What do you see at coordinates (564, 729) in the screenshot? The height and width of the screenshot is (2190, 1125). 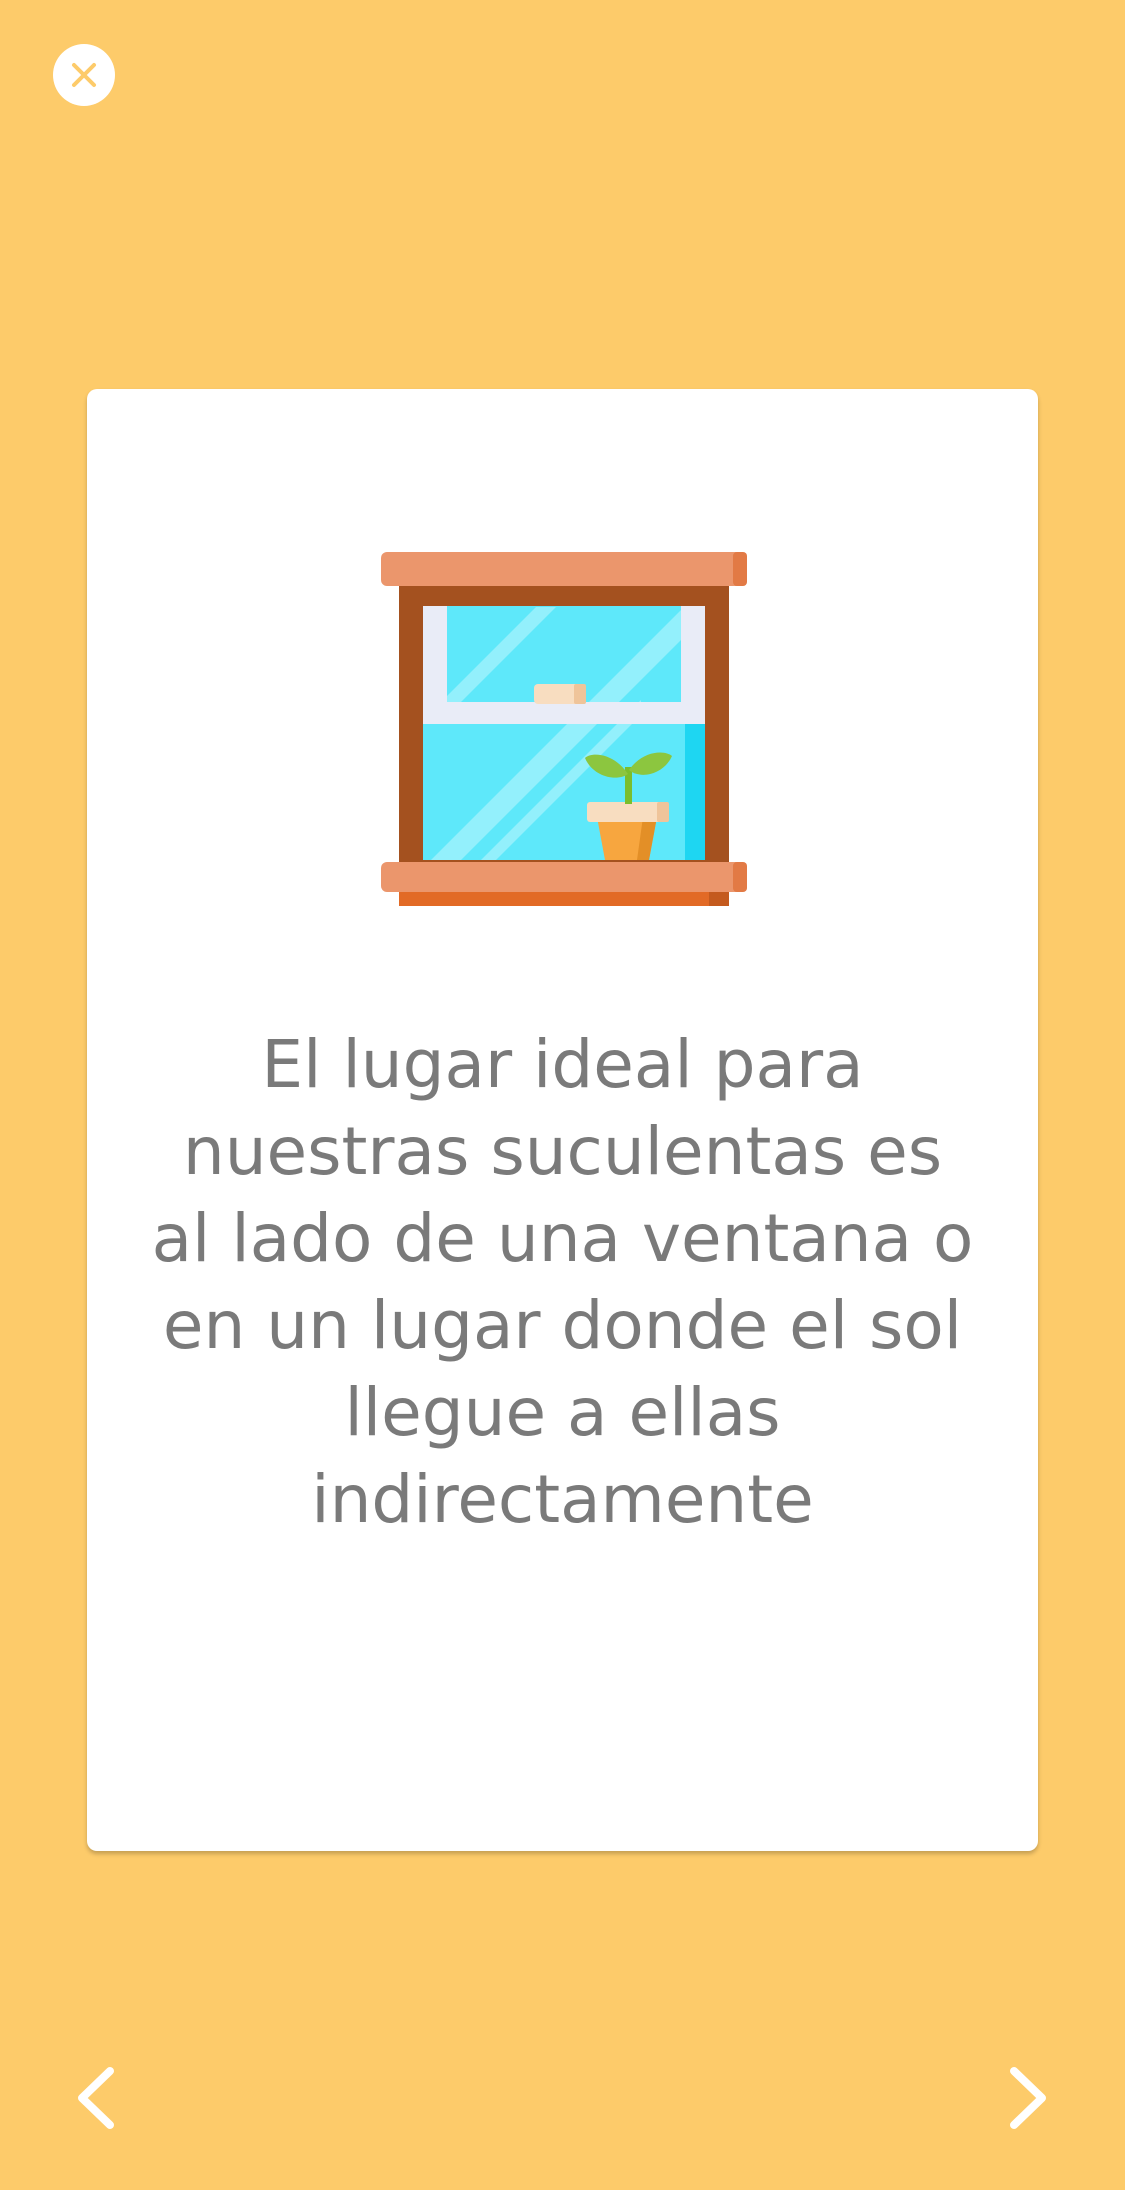 I see `window-with-plant-illustration` at bounding box center [564, 729].